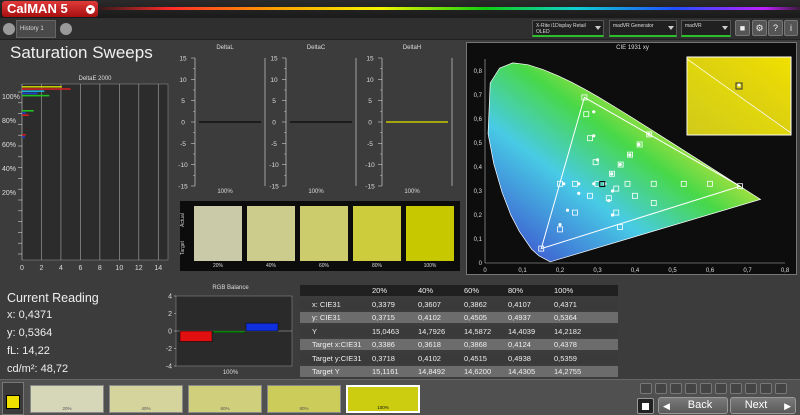 The width and height of the screenshot is (800, 415). What do you see at coordinates (9, 29) in the screenshot?
I see `back-circle-icon` at bounding box center [9, 29].